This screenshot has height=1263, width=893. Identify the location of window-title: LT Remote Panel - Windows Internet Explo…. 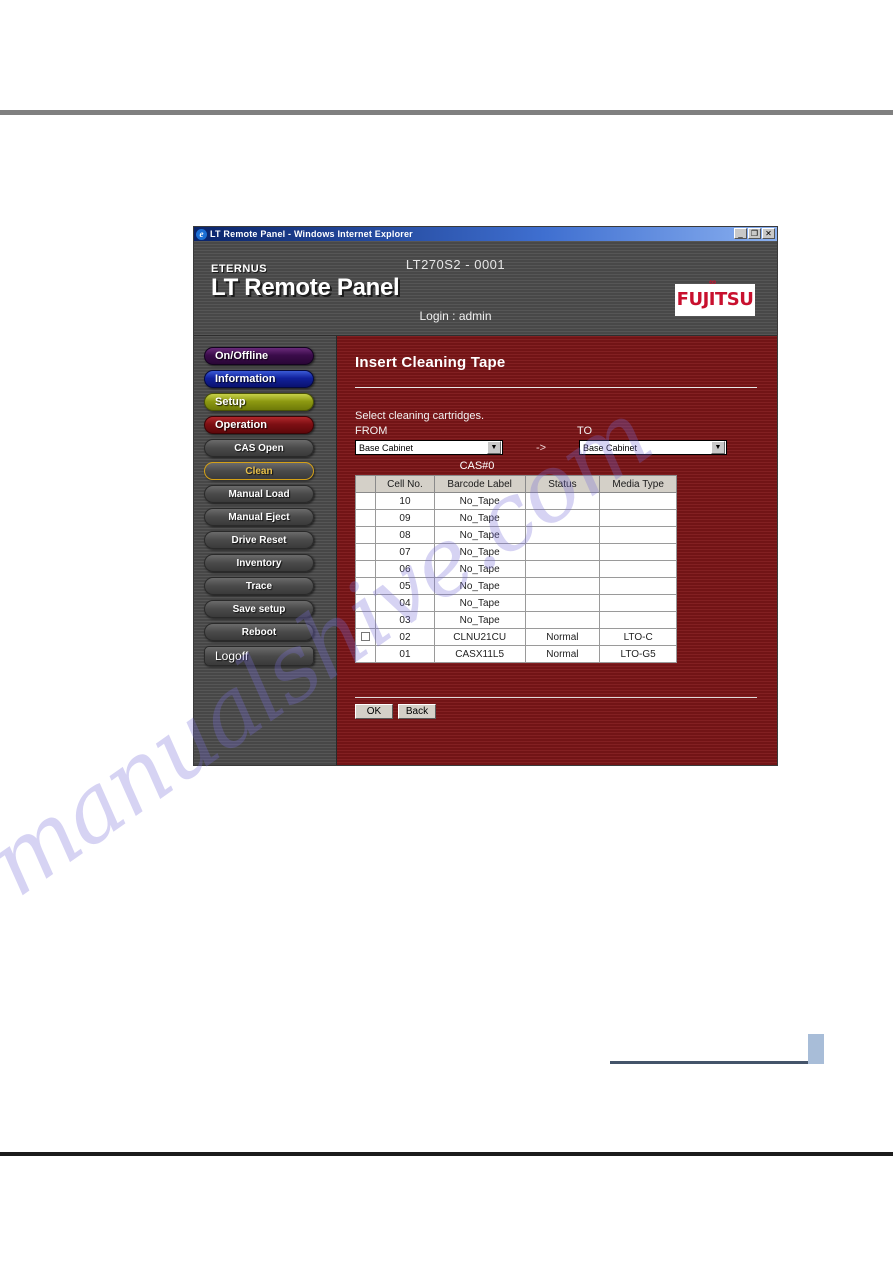
(311, 234).